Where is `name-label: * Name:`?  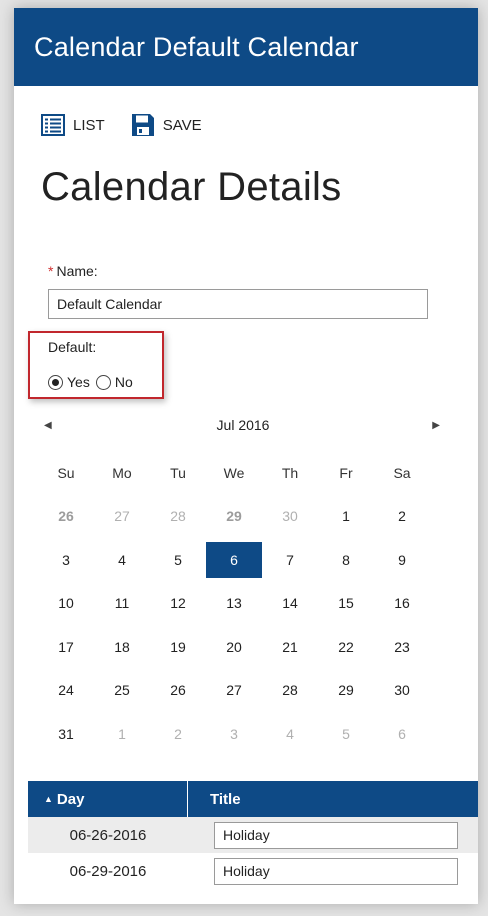 name-label: * Name: is located at coordinates (73, 271).